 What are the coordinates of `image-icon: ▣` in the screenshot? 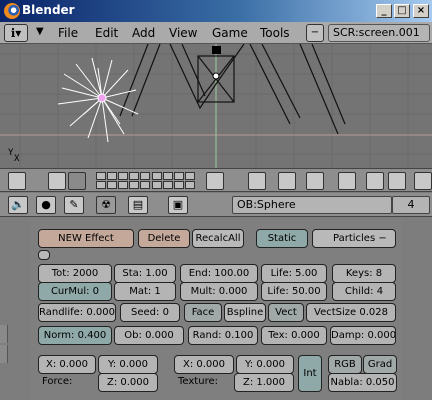 It's located at (178, 205).